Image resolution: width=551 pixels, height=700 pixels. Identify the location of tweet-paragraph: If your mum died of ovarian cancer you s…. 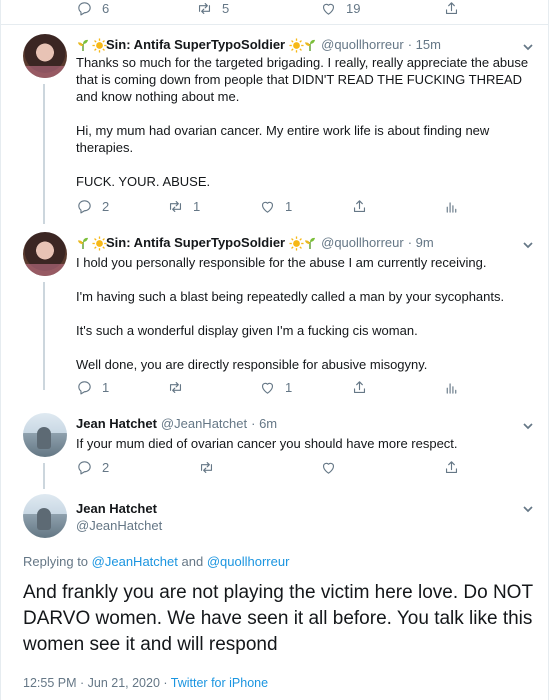
(267, 443).